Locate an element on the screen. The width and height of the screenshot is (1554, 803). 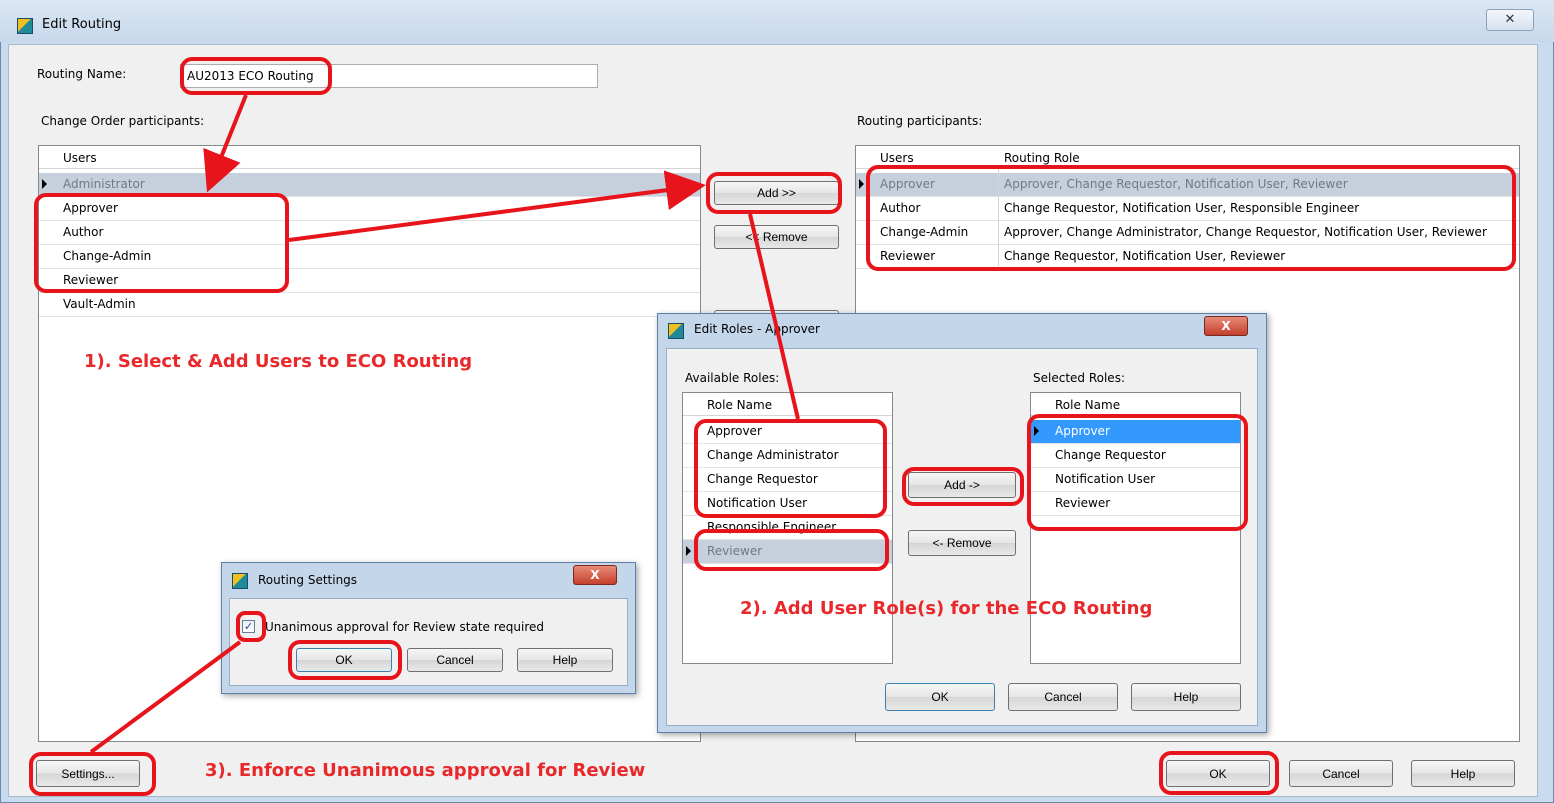
arrow-checkbox-to-settings is located at coordinates (165, 697).